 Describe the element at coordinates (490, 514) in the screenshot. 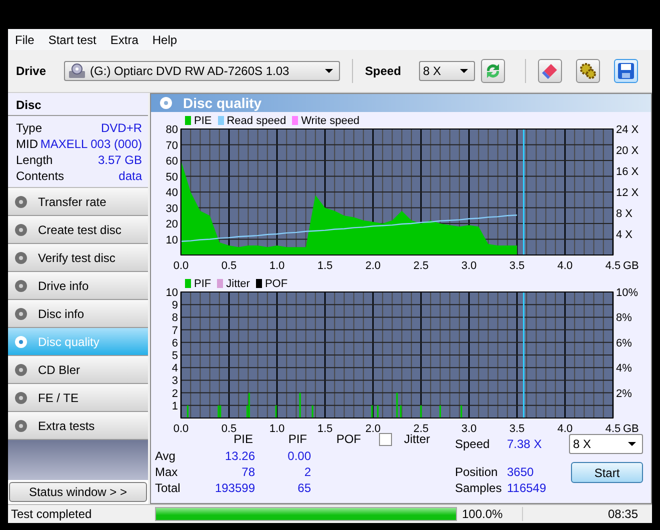

I see `progress-percent: 100.0%` at that location.